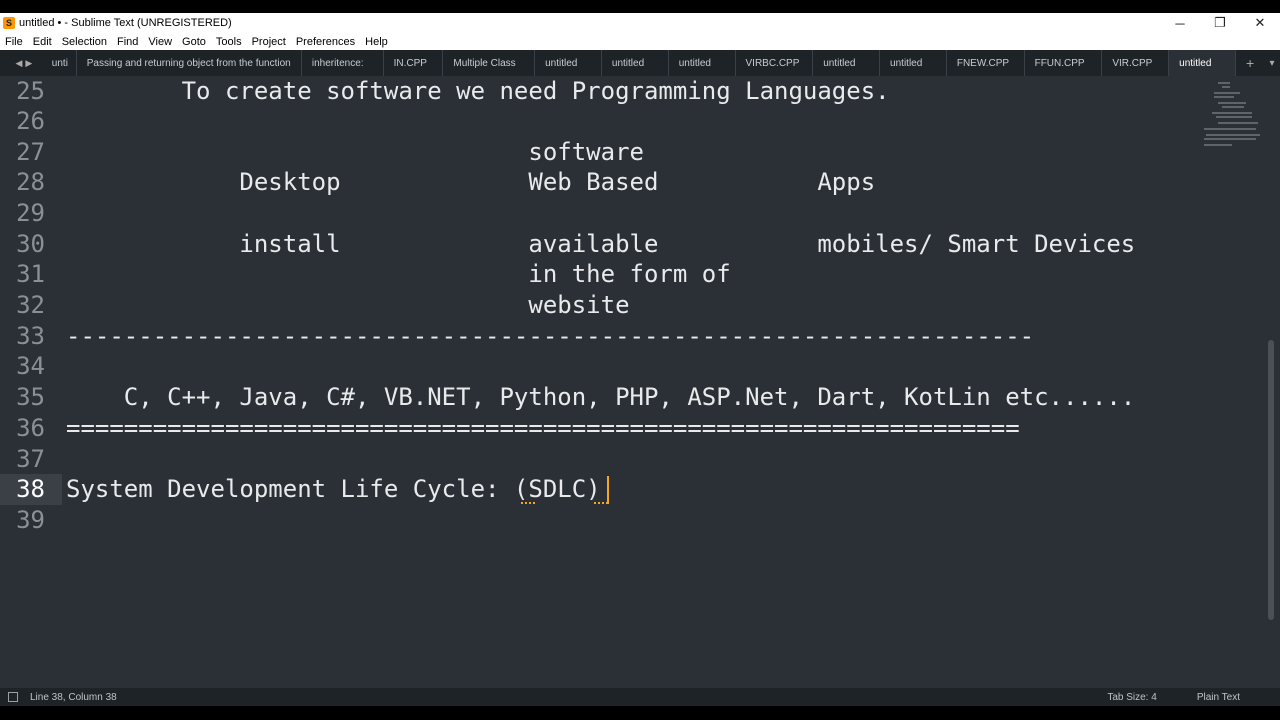  I want to click on line-number: 28, so click(30, 182).